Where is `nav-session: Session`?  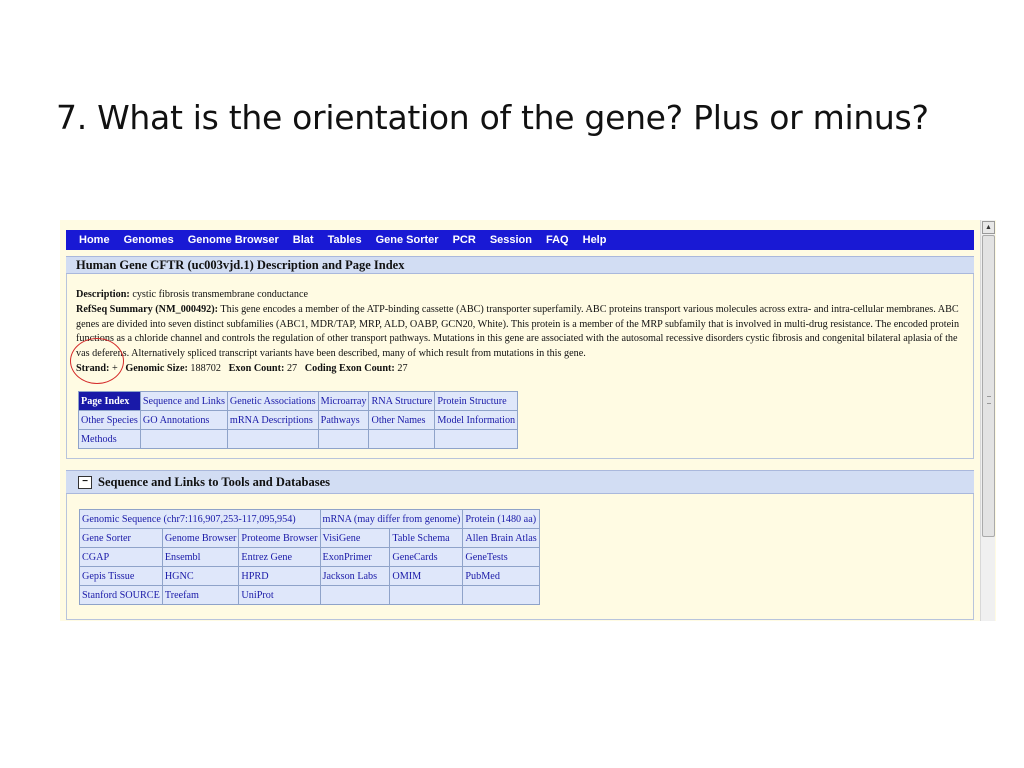
nav-session: Session is located at coordinates (511, 240).